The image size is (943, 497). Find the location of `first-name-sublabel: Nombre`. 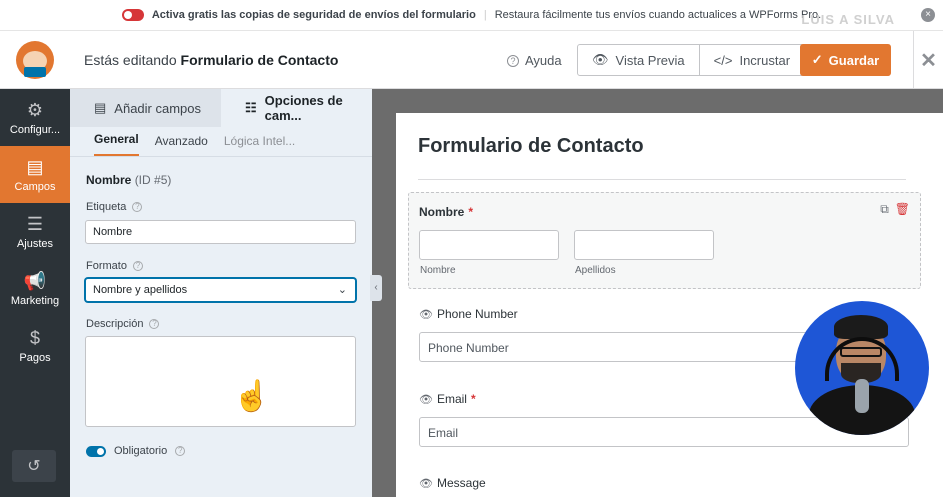

first-name-sublabel: Nombre is located at coordinates (438, 270).